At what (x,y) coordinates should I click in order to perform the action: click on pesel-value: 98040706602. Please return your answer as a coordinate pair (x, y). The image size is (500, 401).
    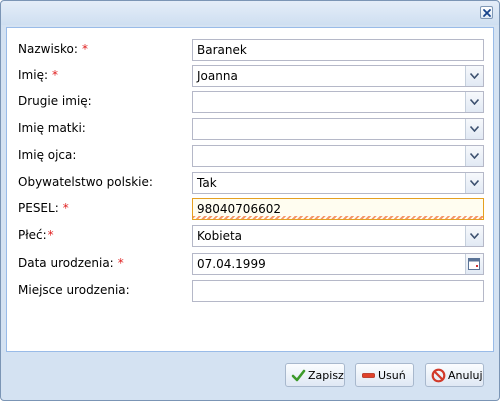
    Looking at the image, I should click on (239, 209).